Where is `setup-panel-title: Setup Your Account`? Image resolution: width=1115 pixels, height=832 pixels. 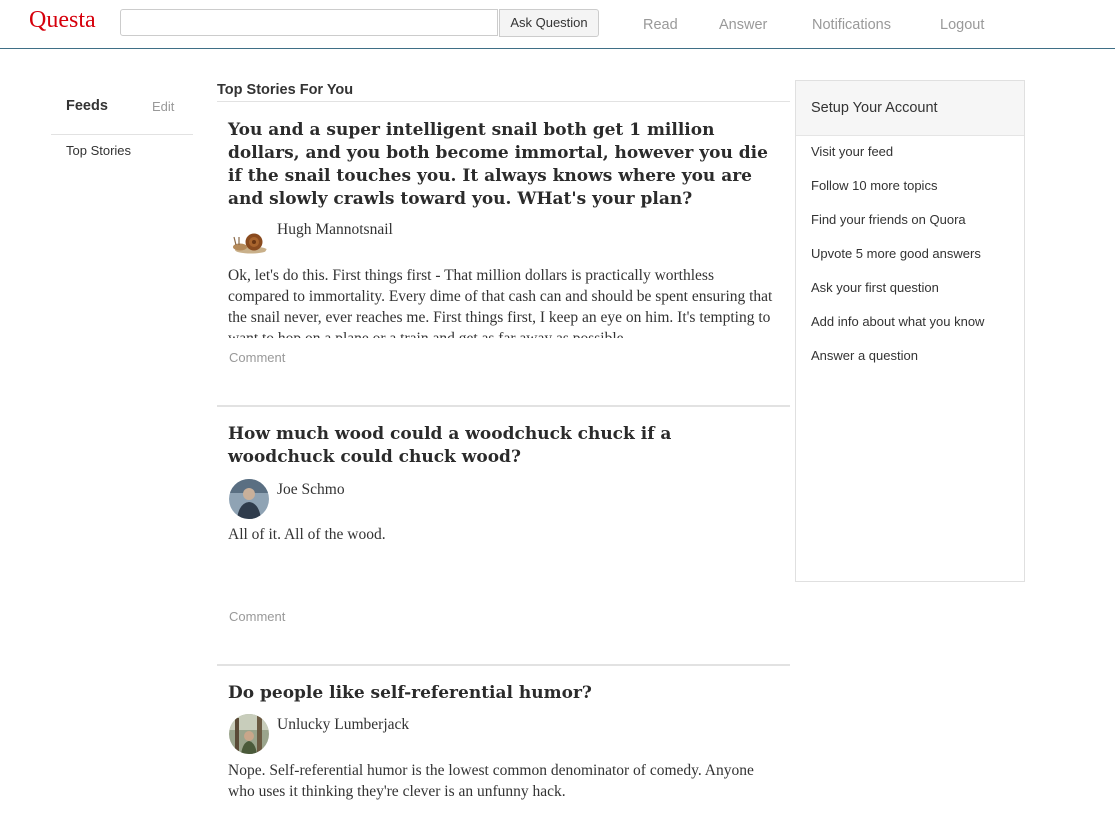 setup-panel-title: Setup Your Account is located at coordinates (874, 108).